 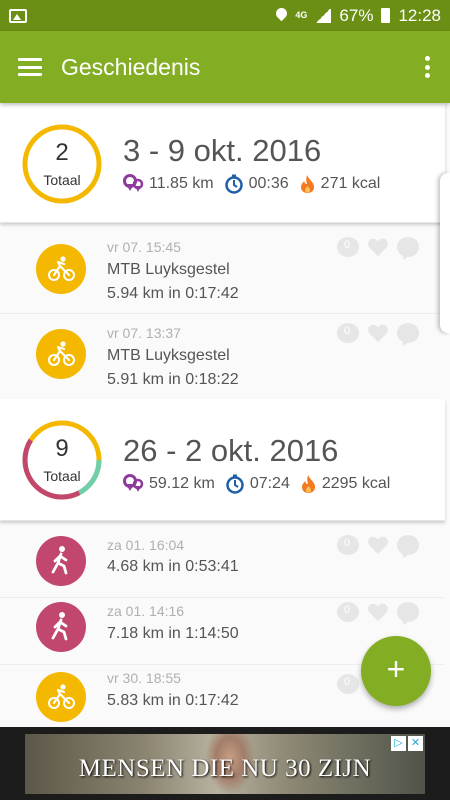 I want to click on week-duration: 00:36, so click(x=268, y=183).